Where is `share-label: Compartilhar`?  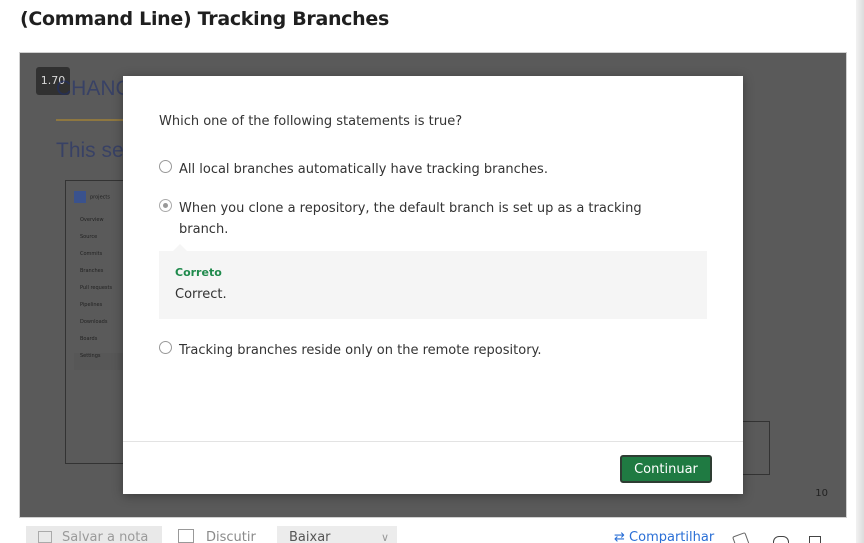
share-label: Compartilhar is located at coordinates (672, 536).